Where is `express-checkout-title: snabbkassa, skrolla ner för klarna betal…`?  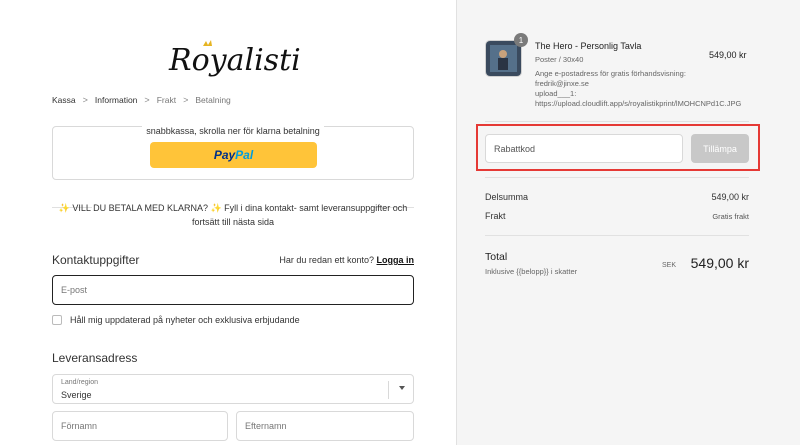 express-checkout-title: snabbkassa, skrolla ner för klarna betal… is located at coordinates (233, 131).